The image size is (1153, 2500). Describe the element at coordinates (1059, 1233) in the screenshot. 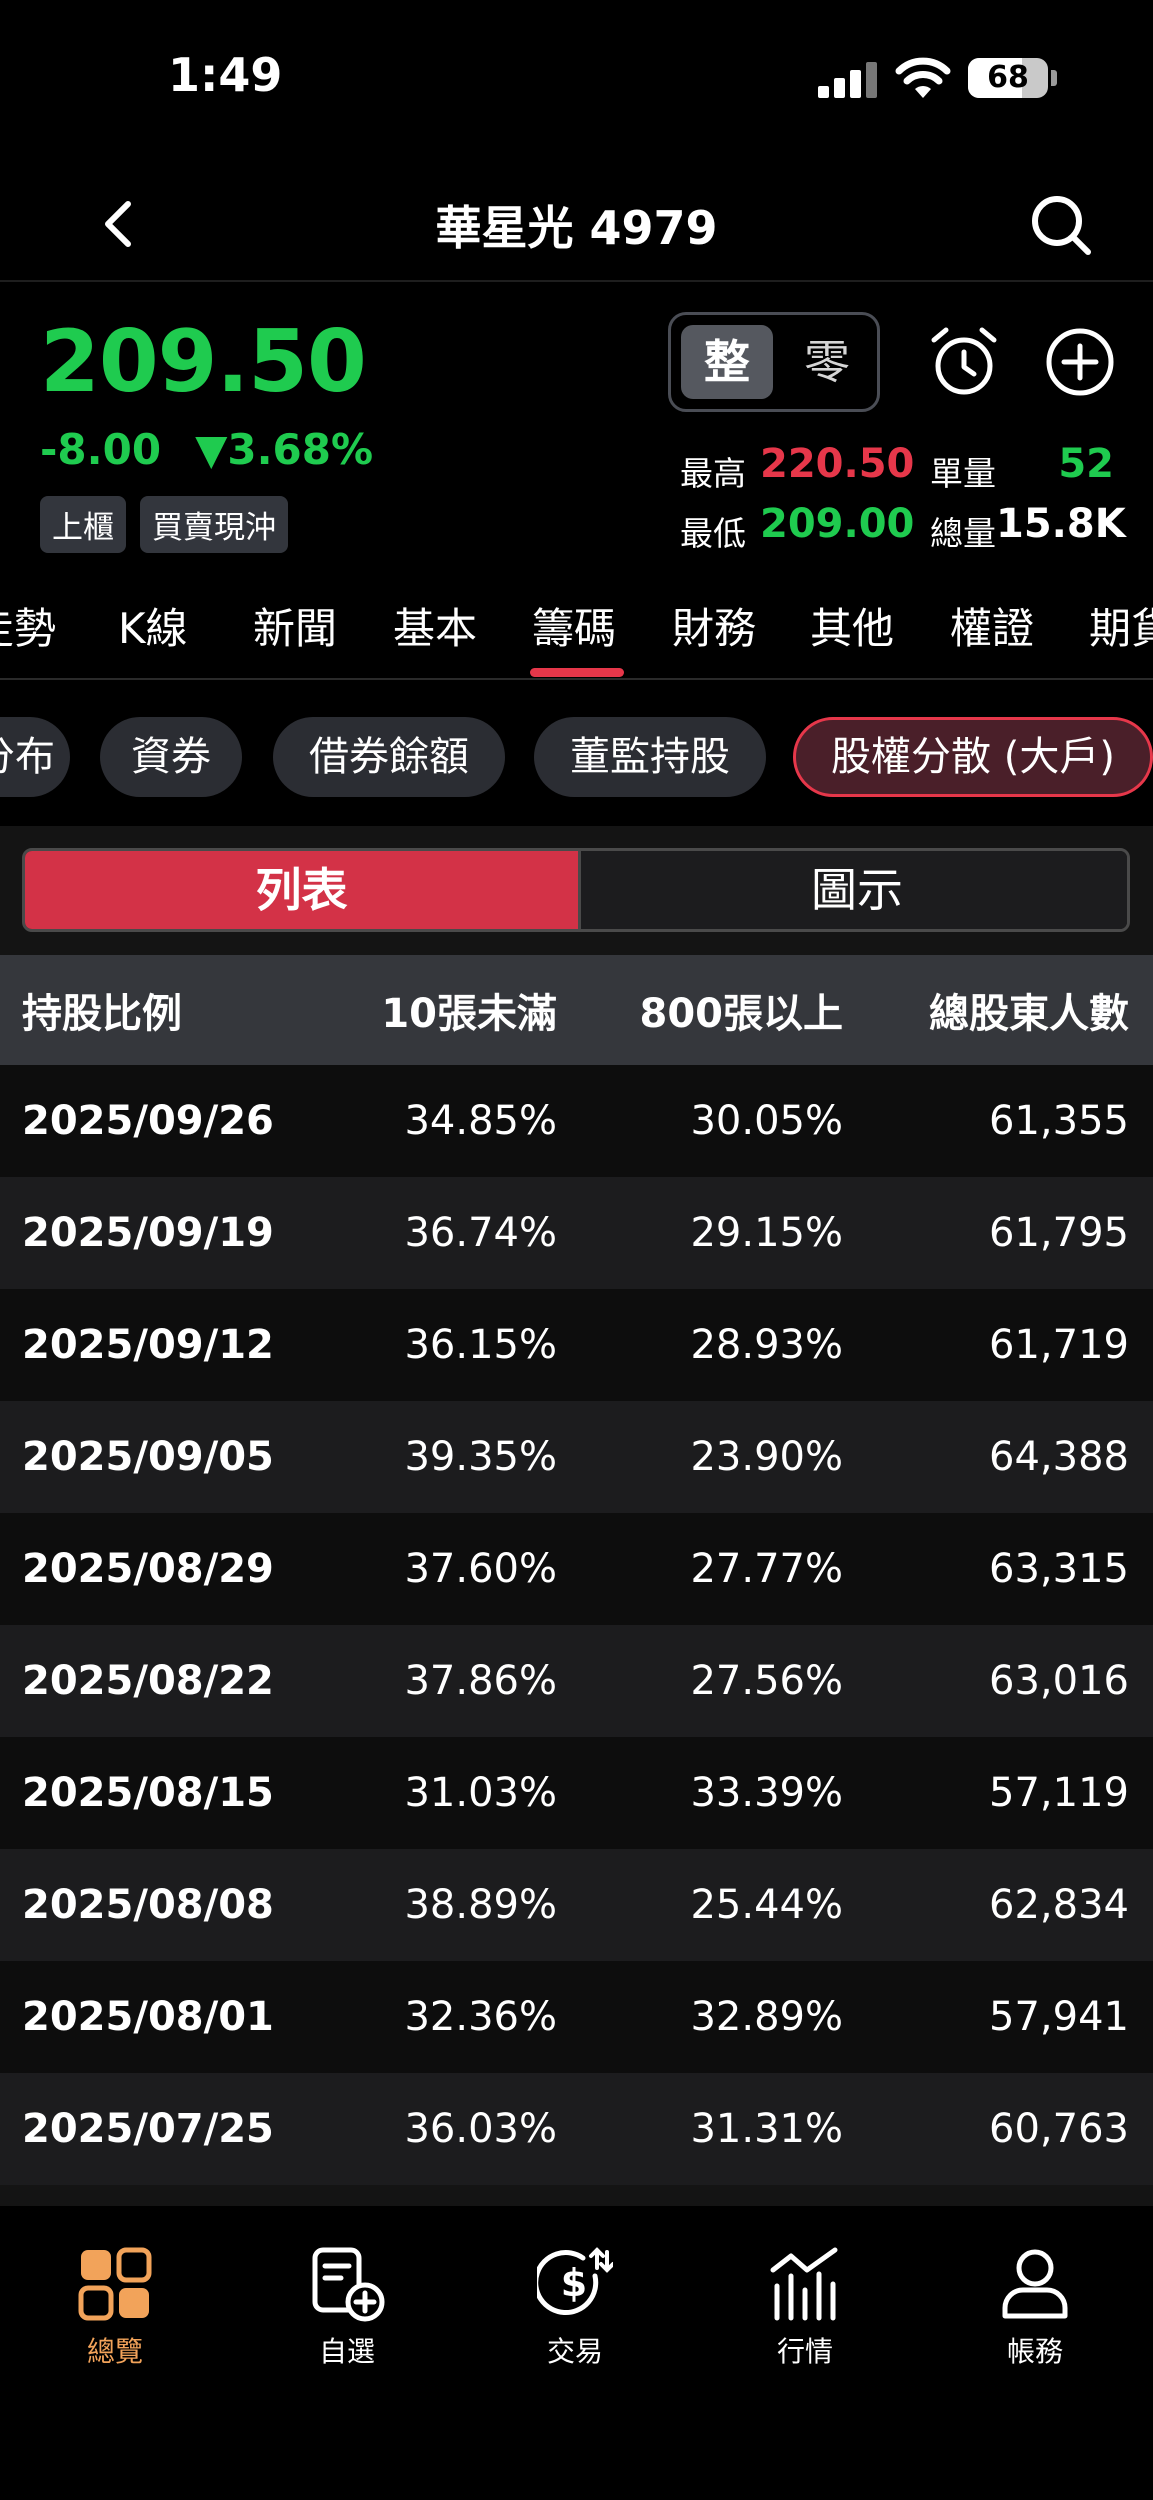

I see `row-total-holders: 61,795` at that location.